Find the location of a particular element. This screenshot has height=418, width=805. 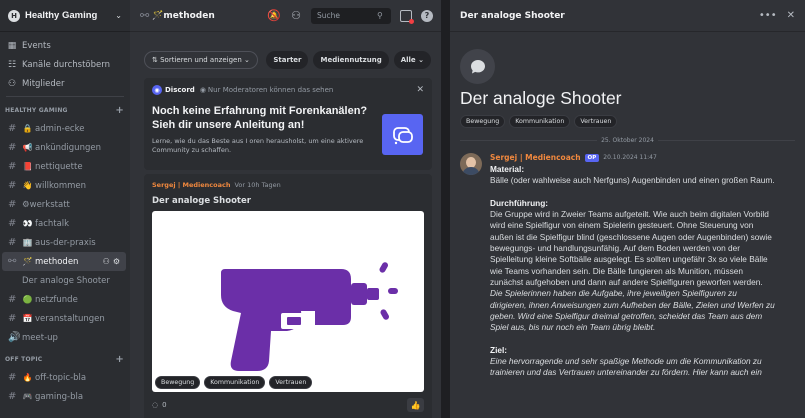

channel-emoji: 📅 is located at coordinates (27, 318).